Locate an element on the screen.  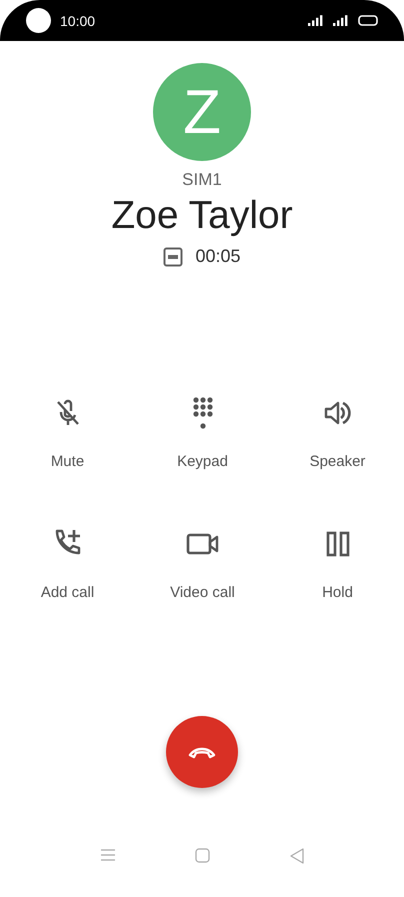
status-time: 10:00 is located at coordinates (78, 20).